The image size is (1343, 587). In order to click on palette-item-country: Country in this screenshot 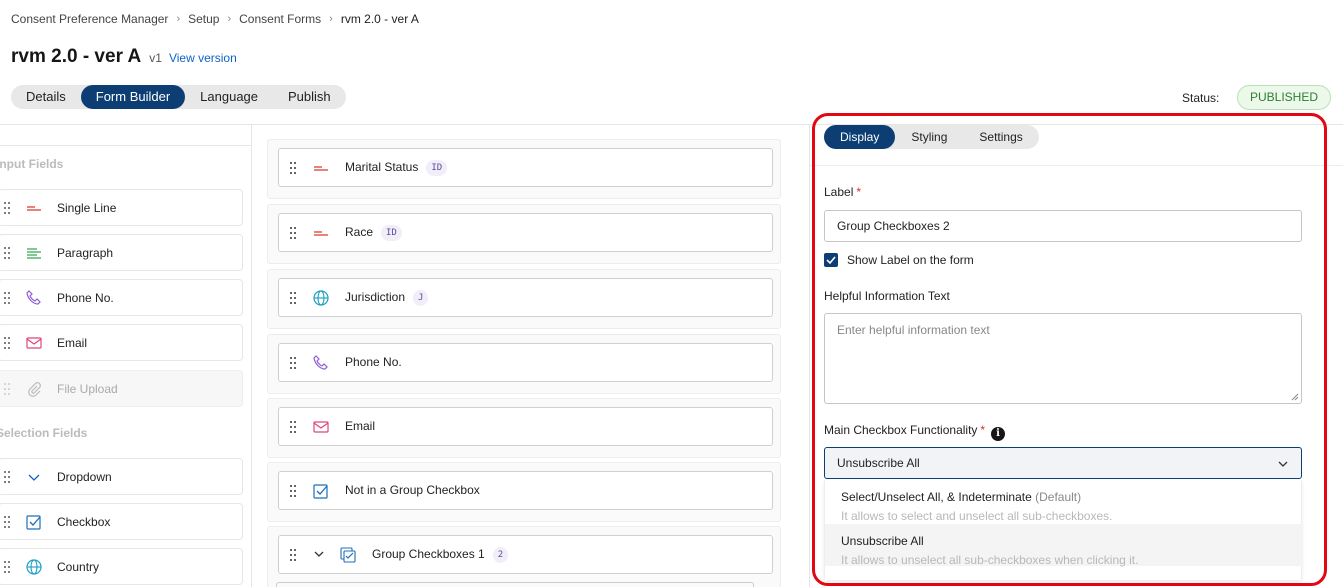, I will do `click(121, 566)`.